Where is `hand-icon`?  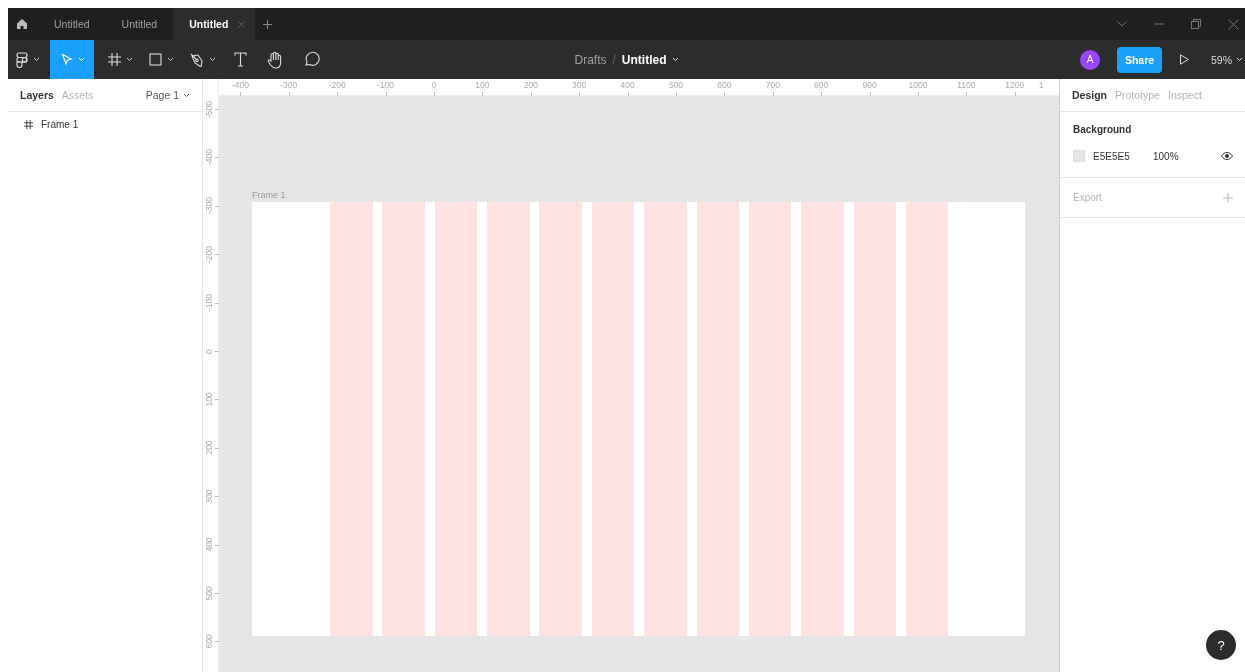
hand-icon is located at coordinates (275, 59).